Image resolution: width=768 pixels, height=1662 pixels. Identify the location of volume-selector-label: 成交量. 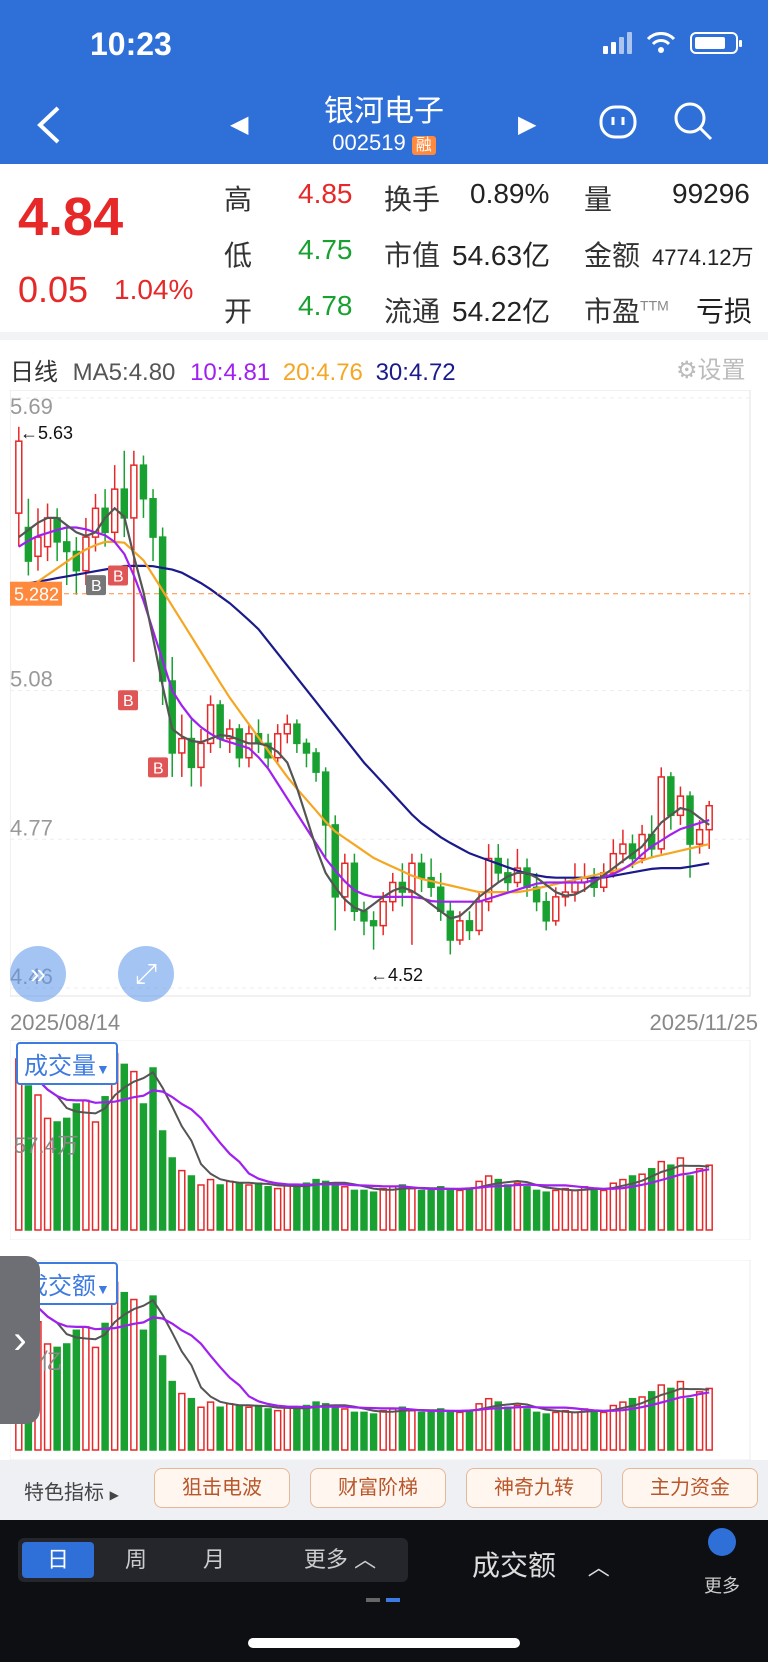
(60, 1066).